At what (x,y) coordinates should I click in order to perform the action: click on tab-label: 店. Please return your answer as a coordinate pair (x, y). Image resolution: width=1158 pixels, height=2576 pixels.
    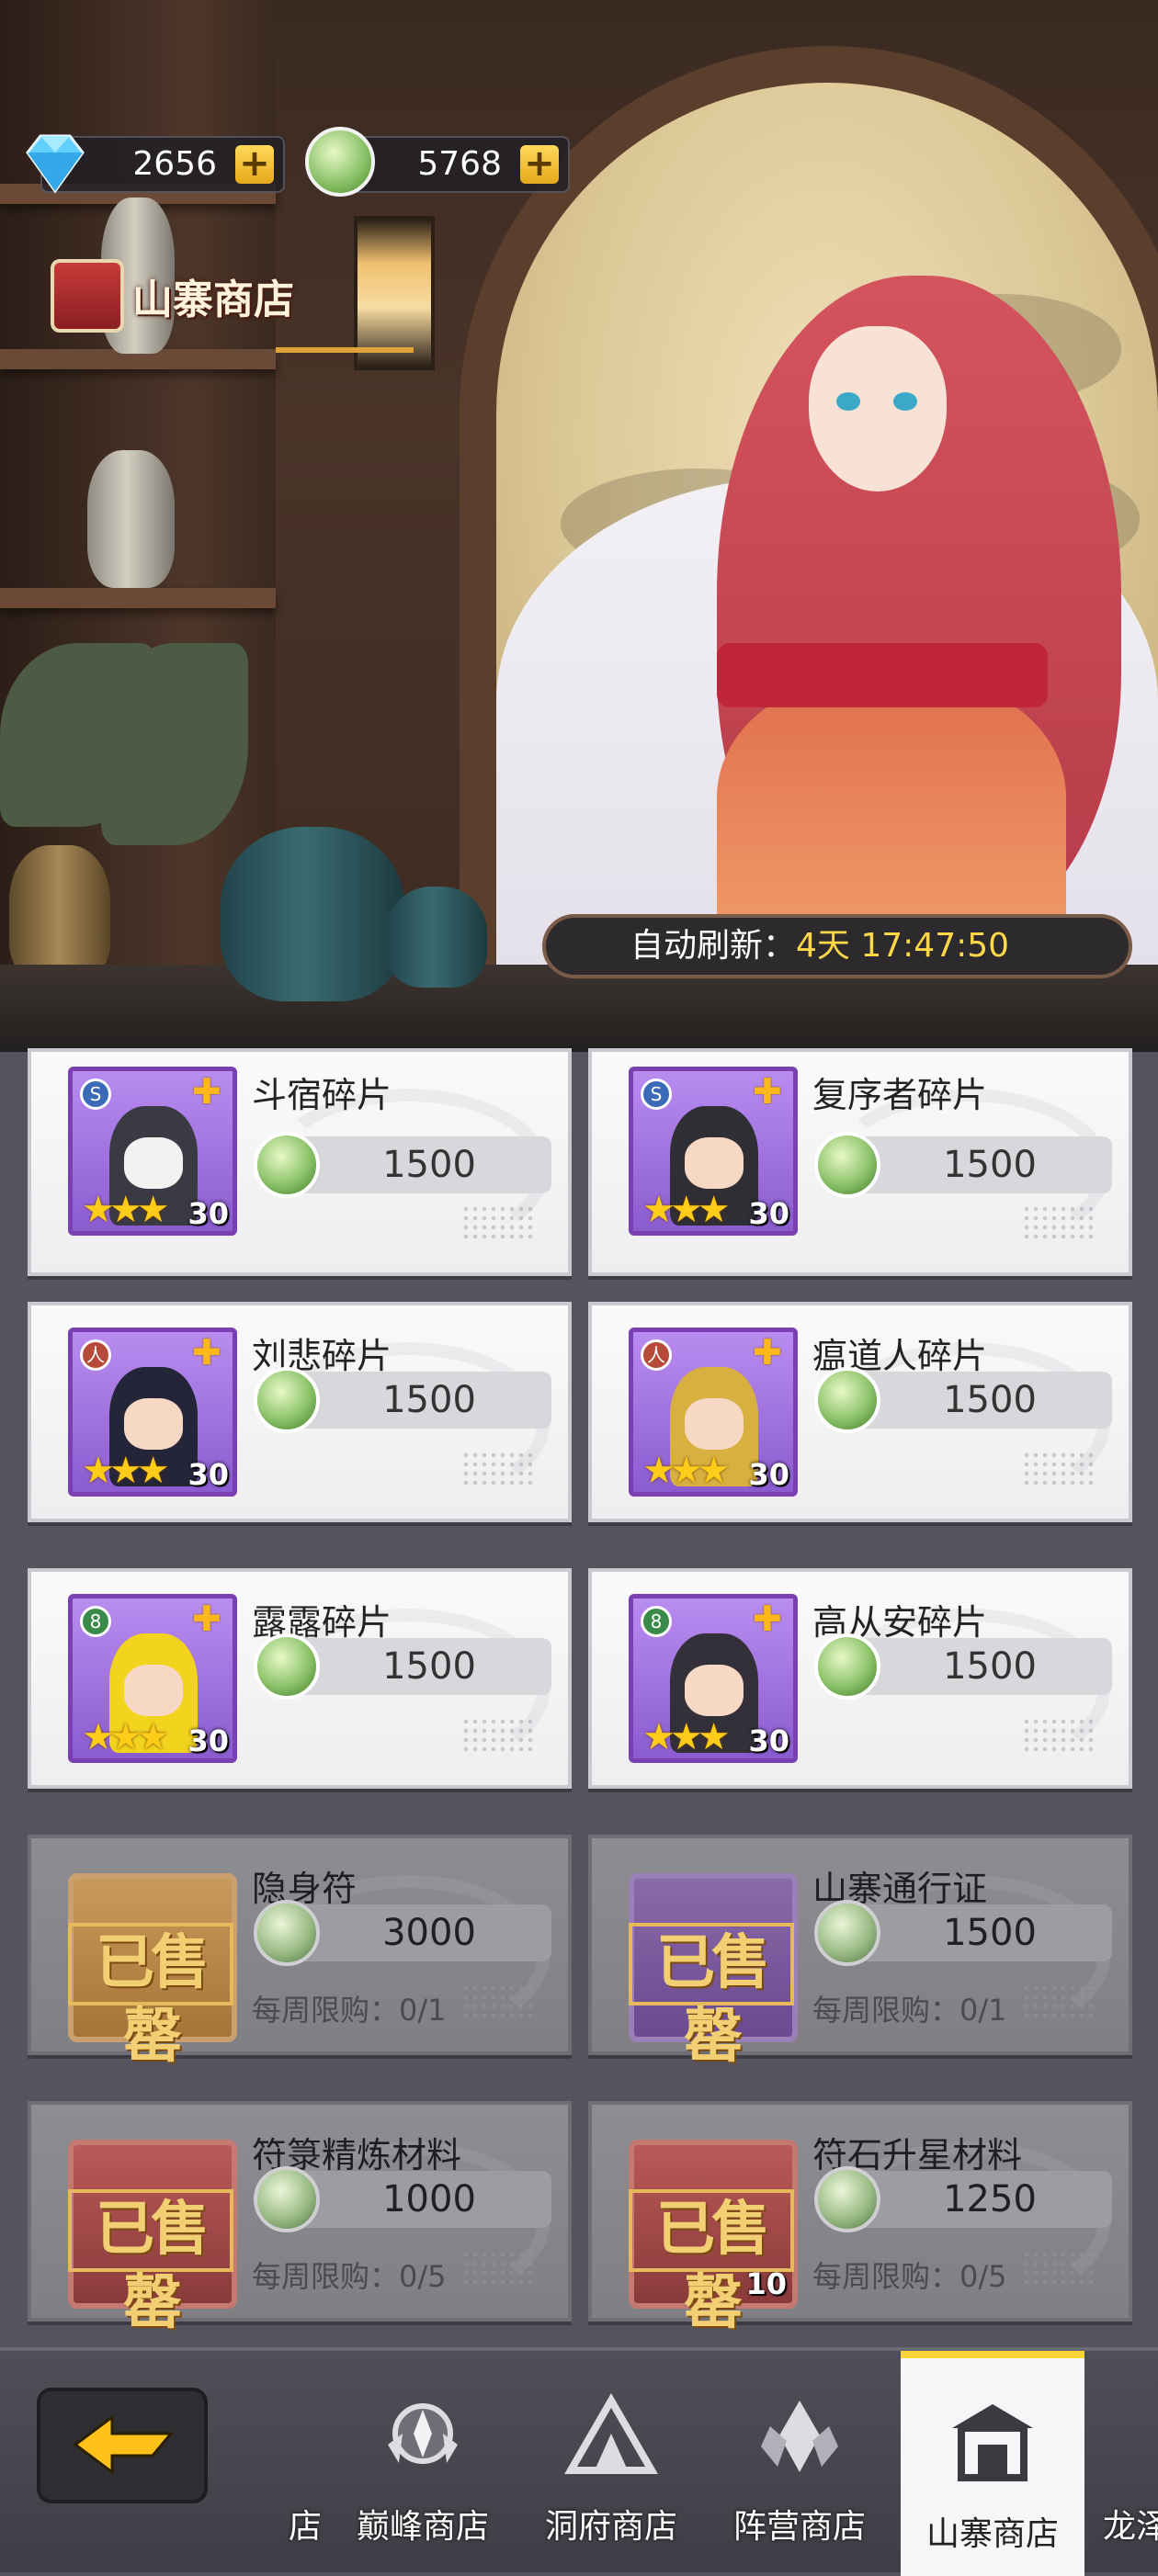
    Looking at the image, I should click on (305, 2527).